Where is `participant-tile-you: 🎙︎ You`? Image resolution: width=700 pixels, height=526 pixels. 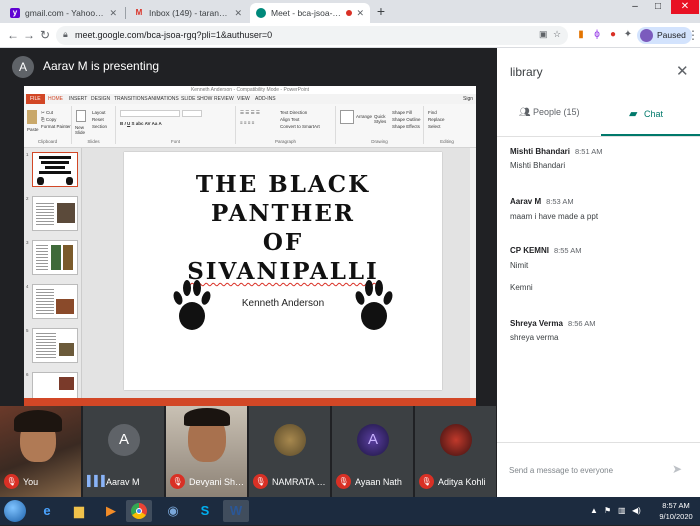 participant-tile-you: 🎙︎ You is located at coordinates (40, 451).